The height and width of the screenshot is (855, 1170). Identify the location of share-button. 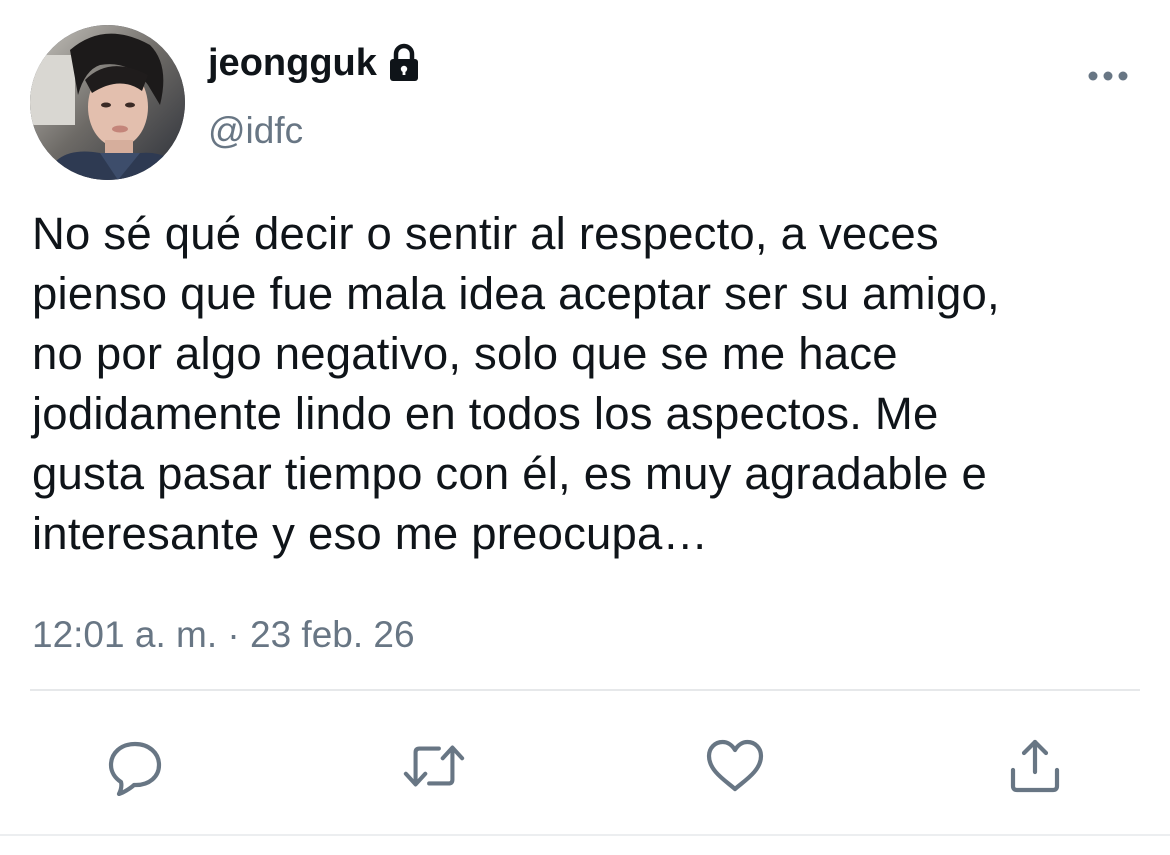
(1035, 766).